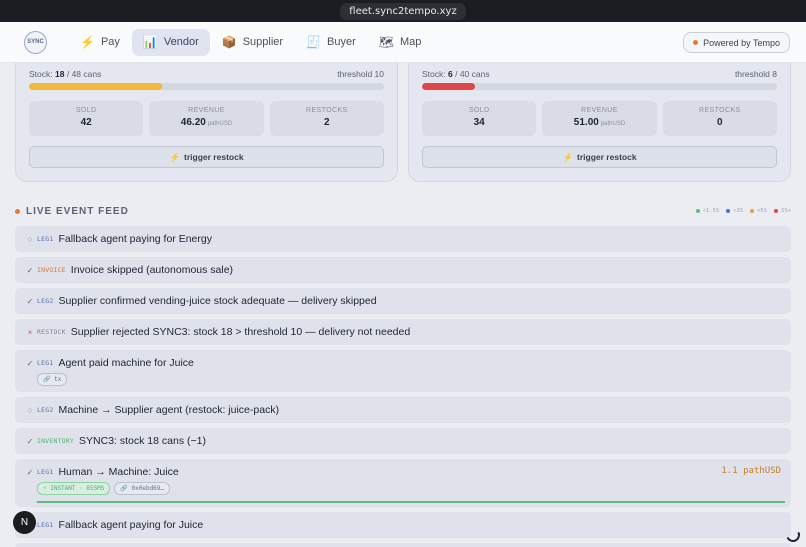  Describe the element at coordinates (479, 110) in the screenshot. I see `stat-label: SOLD` at that location.